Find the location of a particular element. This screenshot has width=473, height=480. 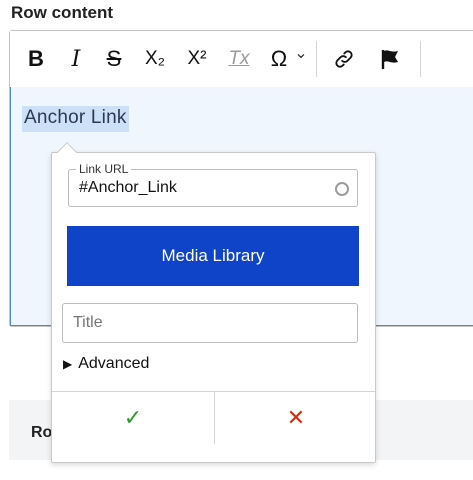

link-url-label: Link URL is located at coordinates (104, 169).